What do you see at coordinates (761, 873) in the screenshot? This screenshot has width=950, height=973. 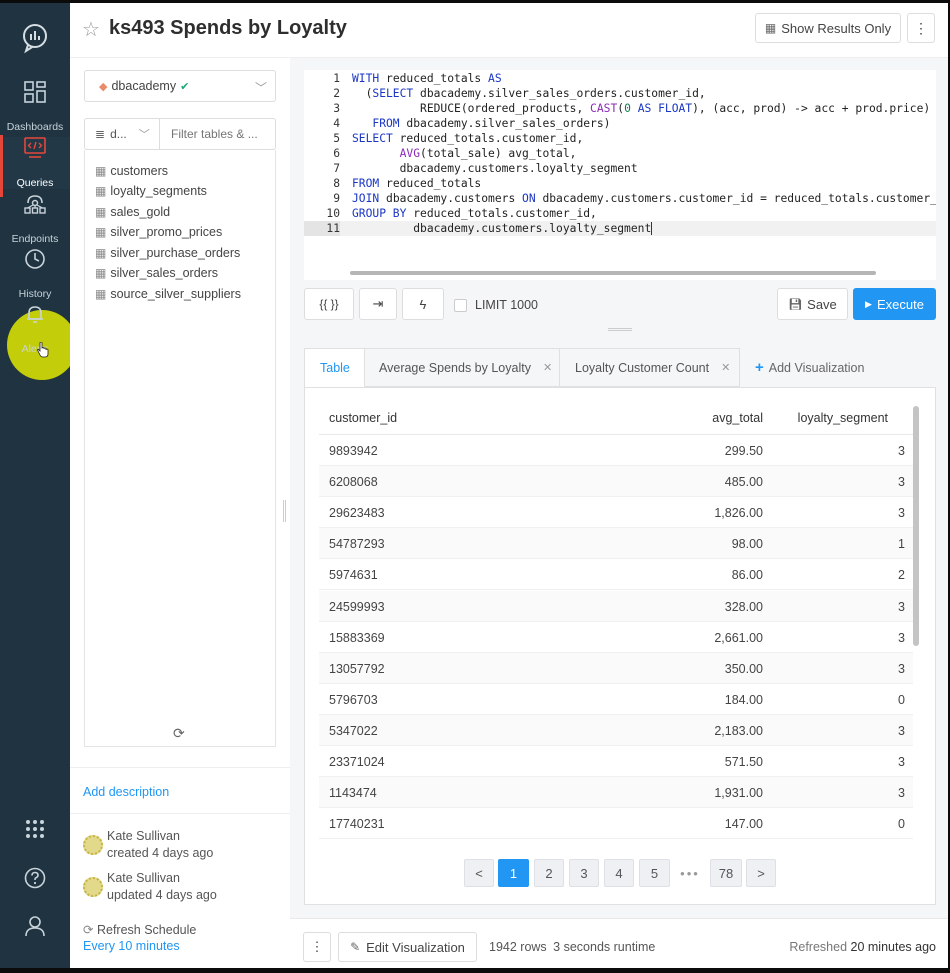 I see `pagination-next: >` at bounding box center [761, 873].